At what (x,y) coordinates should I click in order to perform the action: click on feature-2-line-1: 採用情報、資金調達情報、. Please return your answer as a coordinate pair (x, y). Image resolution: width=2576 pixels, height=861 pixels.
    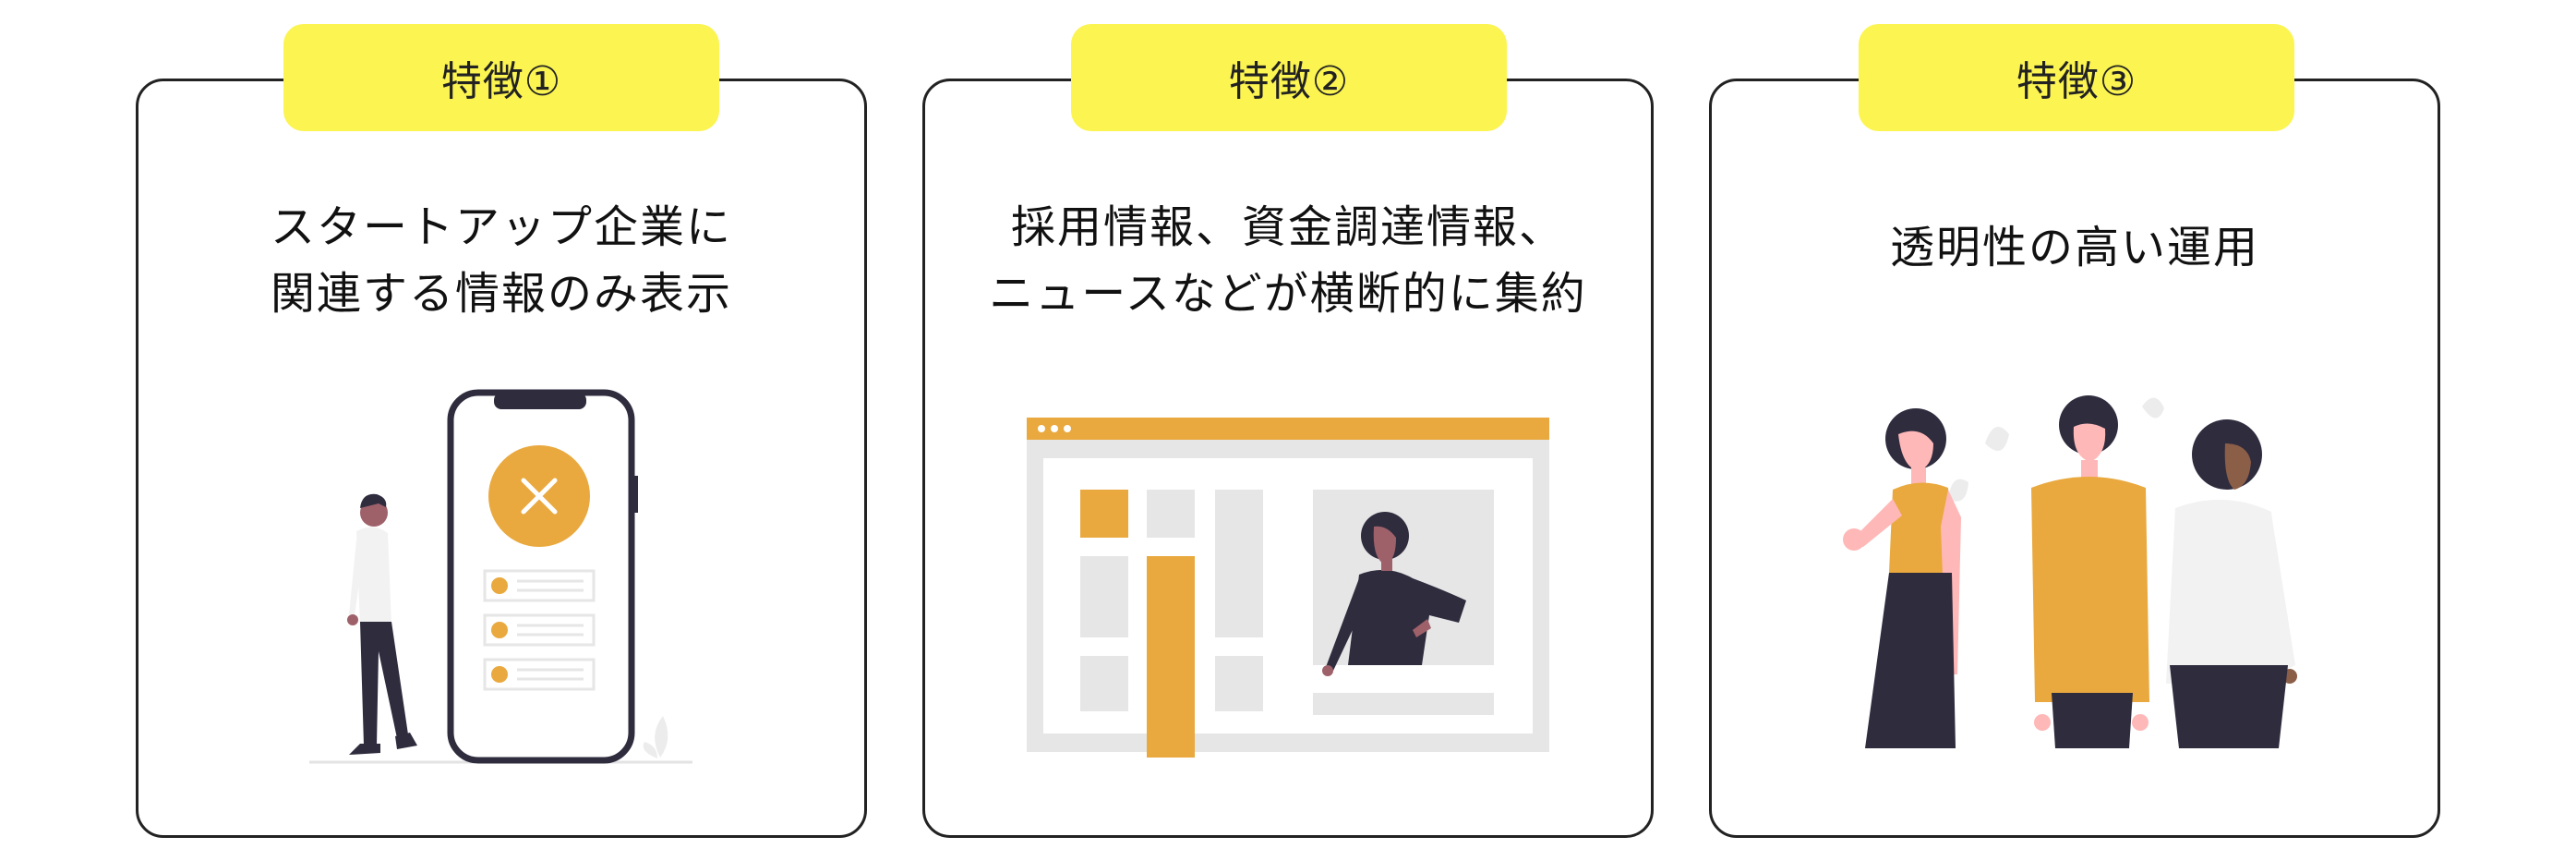
    Looking at the image, I should click on (1287, 227).